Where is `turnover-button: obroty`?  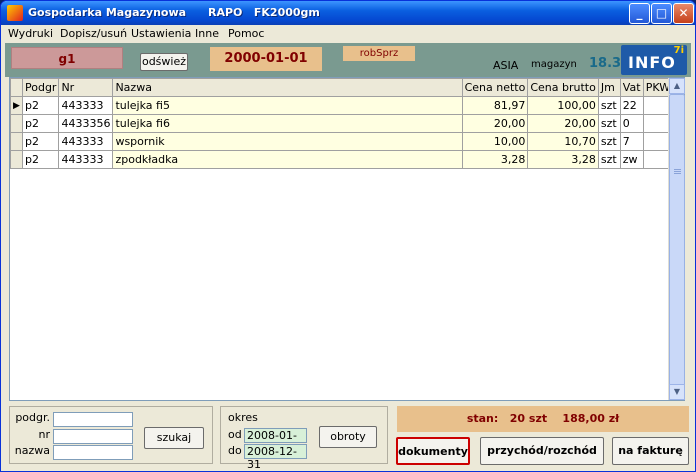
turnover-button: obroty is located at coordinates (348, 437).